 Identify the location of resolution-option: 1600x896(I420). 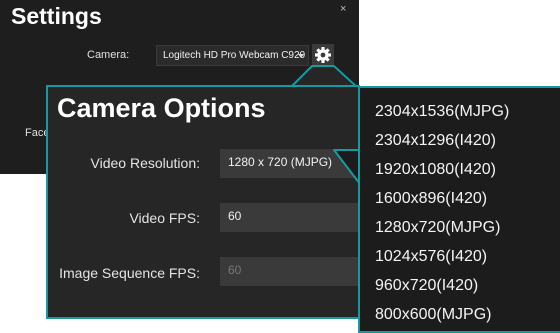
(467, 198).